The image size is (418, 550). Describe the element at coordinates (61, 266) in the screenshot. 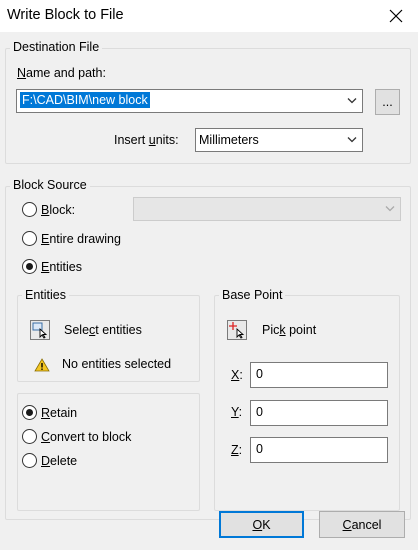

I see `entities-radio-label: Entities` at that location.